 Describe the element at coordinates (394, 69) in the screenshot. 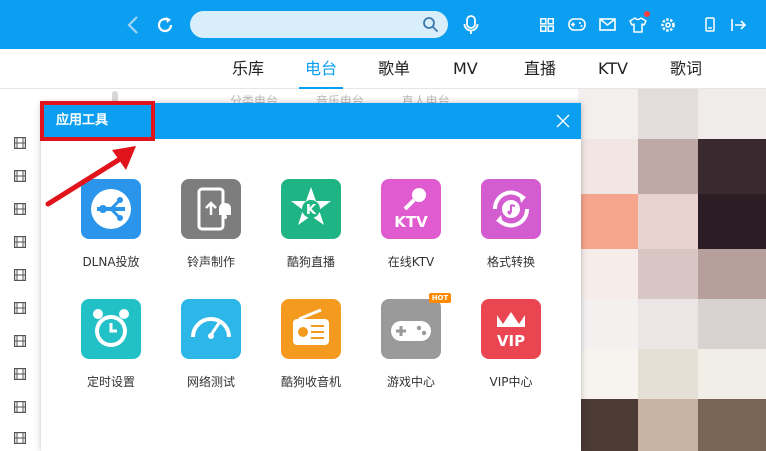

I see `tab-playlists: 歌单` at that location.